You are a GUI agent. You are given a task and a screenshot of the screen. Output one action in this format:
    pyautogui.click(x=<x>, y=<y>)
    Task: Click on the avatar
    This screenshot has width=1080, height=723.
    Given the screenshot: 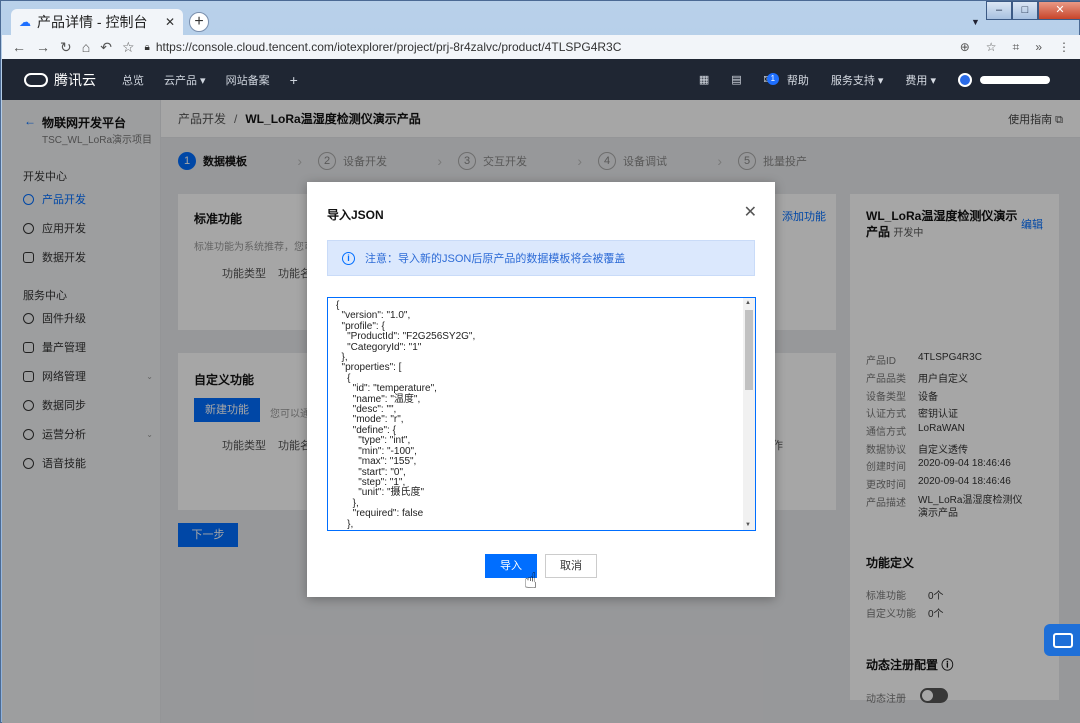 What is the action you would take?
    pyautogui.click(x=965, y=79)
    